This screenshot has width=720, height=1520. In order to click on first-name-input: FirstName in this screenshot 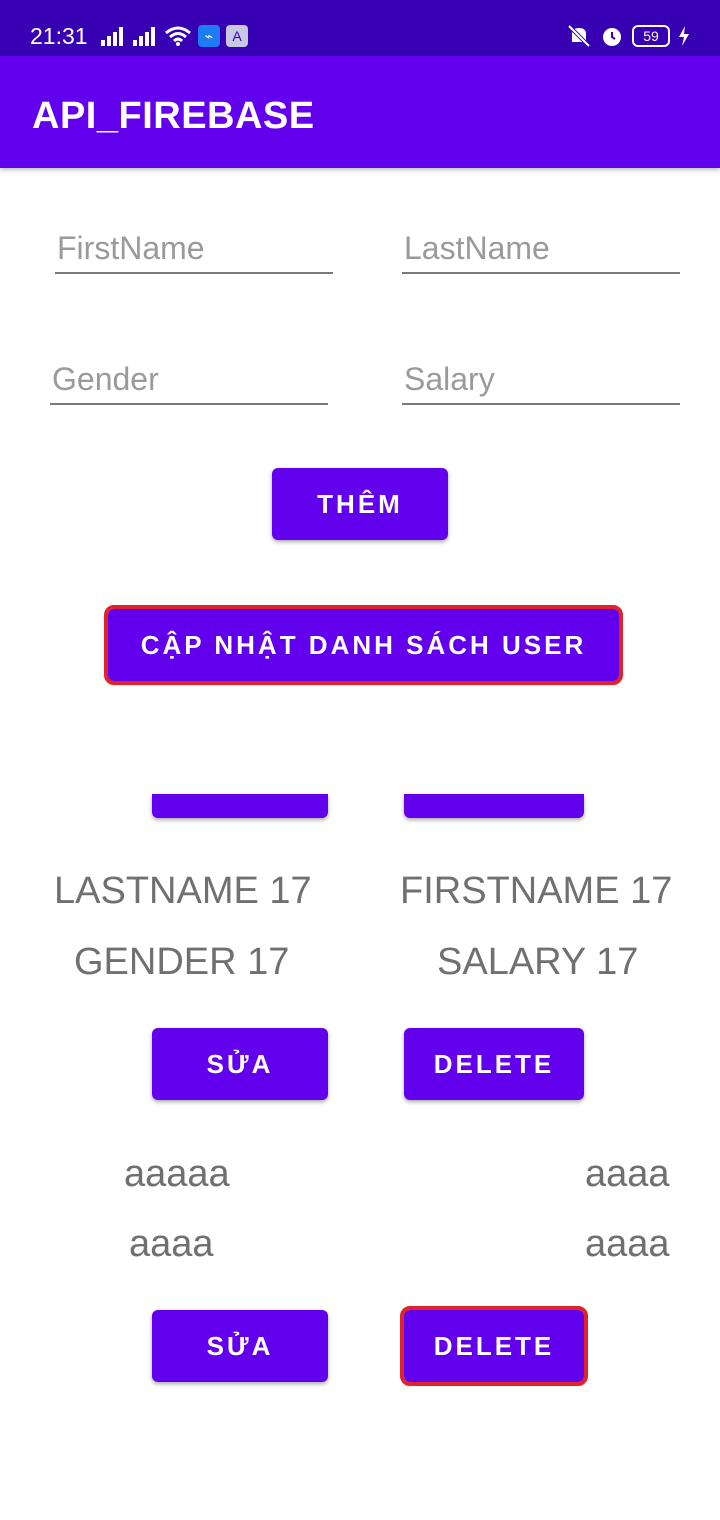, I will do `click(194, 251)`.